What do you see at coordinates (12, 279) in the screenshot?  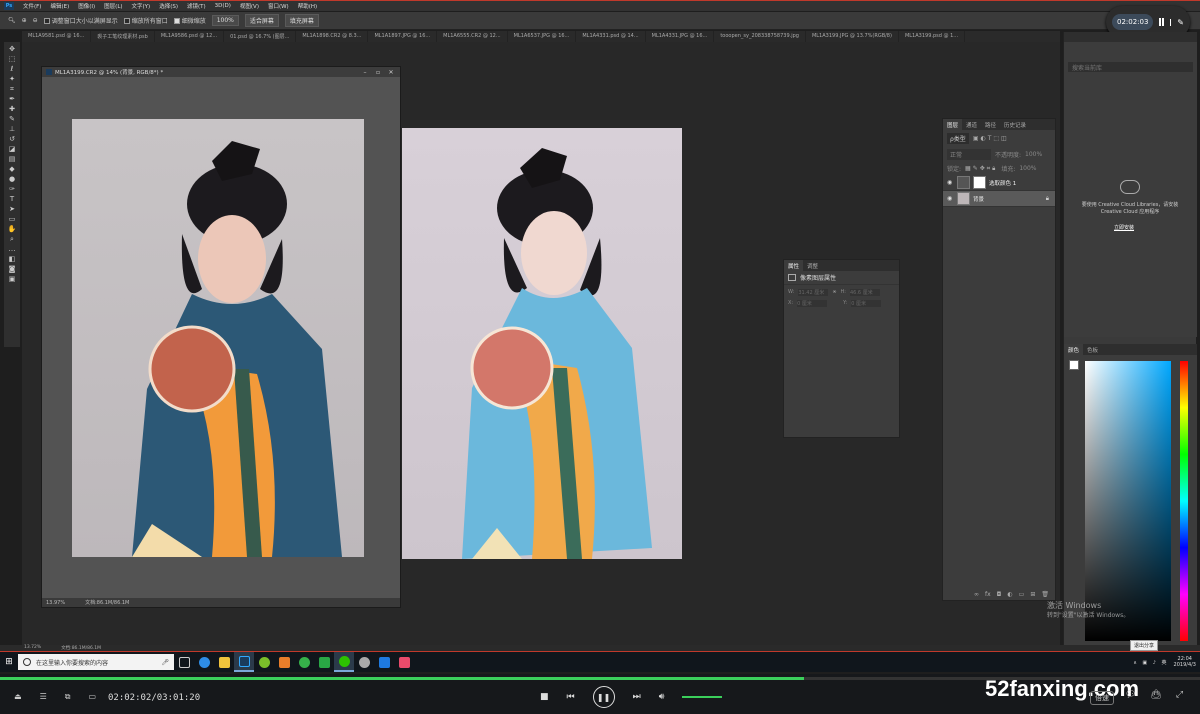 I see `screen-mode-icon: ▣` at bounding box center [12, 279].